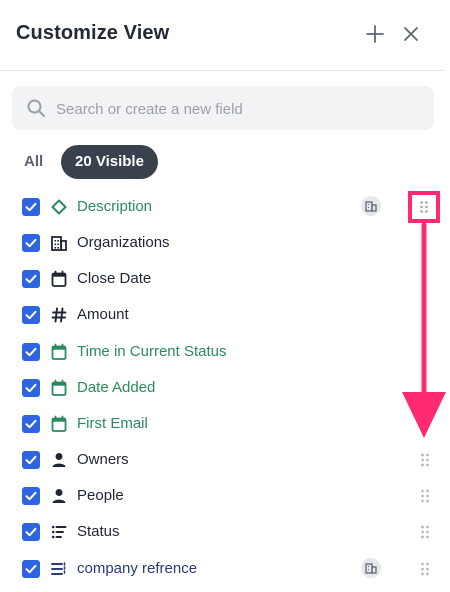  Describe the element at coordinates (222, 533) in the screenshot. I see `field-row: Status` at that location.